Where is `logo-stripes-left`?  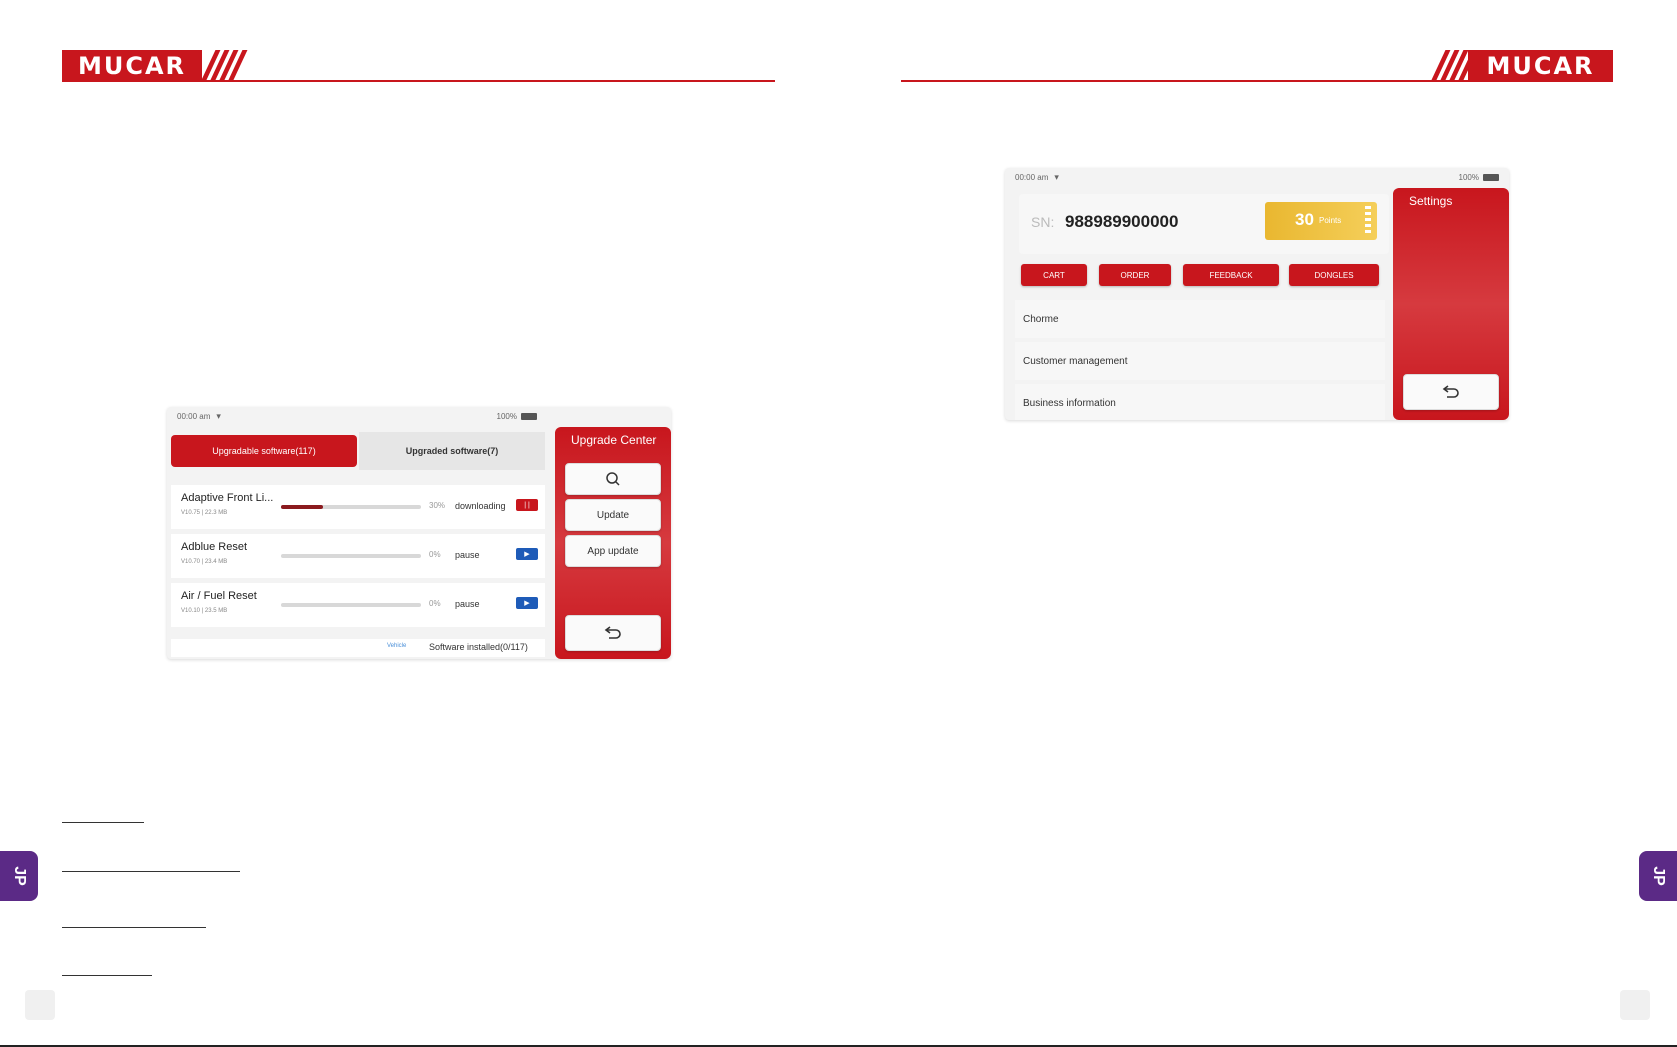 logo-stripes-left is located at coordinates (224, 66).